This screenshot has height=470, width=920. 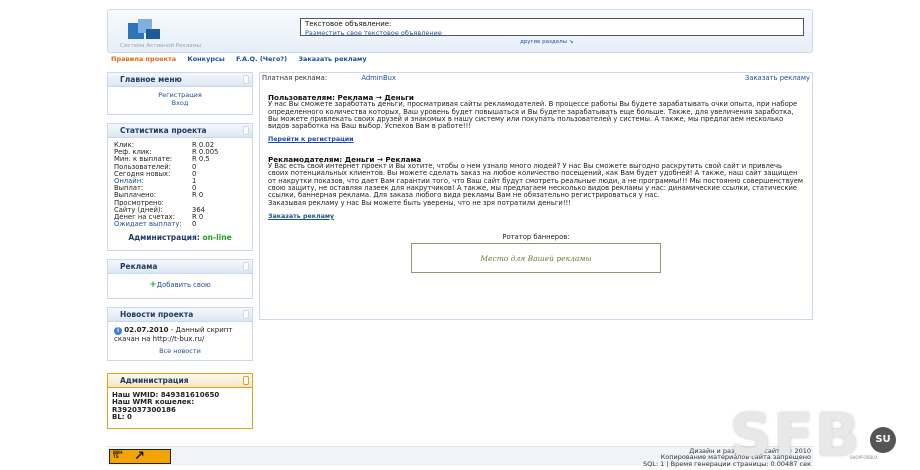 What do you see at coordinates (118, 330) in the screenshot?
I see `info-icon: i` at bounding box center [118, 330].